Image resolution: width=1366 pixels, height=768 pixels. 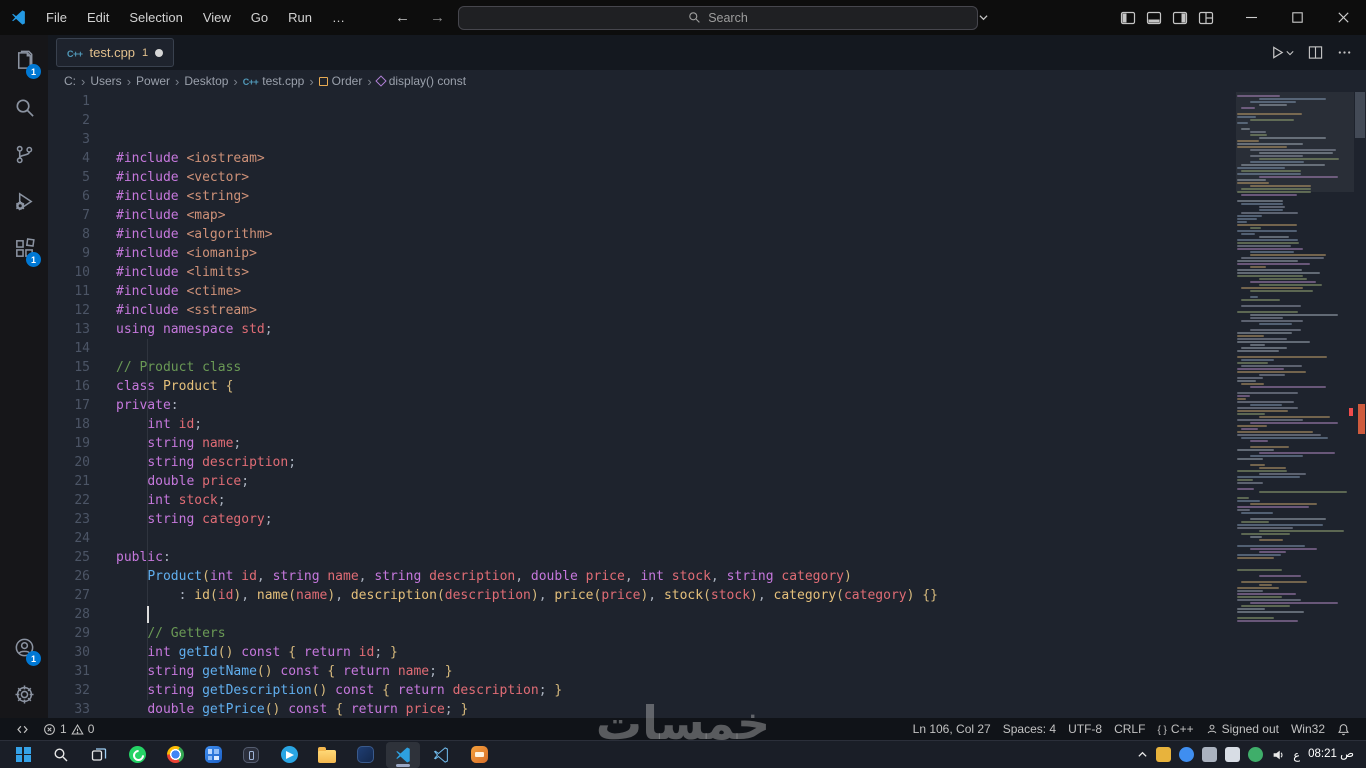 I want to click on line-number: 6, so click(x=69, y=196).